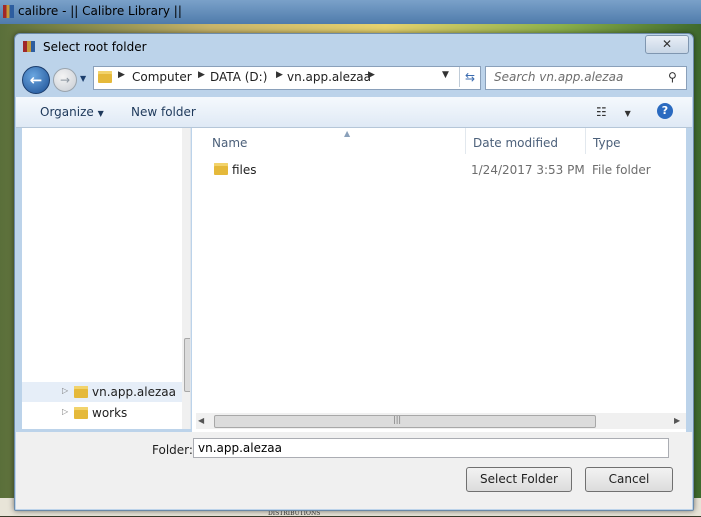 The width and height of the screenshot is (701, 517). What do you see at coordinates (354, 112) in the screenshot?
I see `command-toolbar: Organize ▼ New folder ☷ ▼ ?` at bounding box center [354, 112].